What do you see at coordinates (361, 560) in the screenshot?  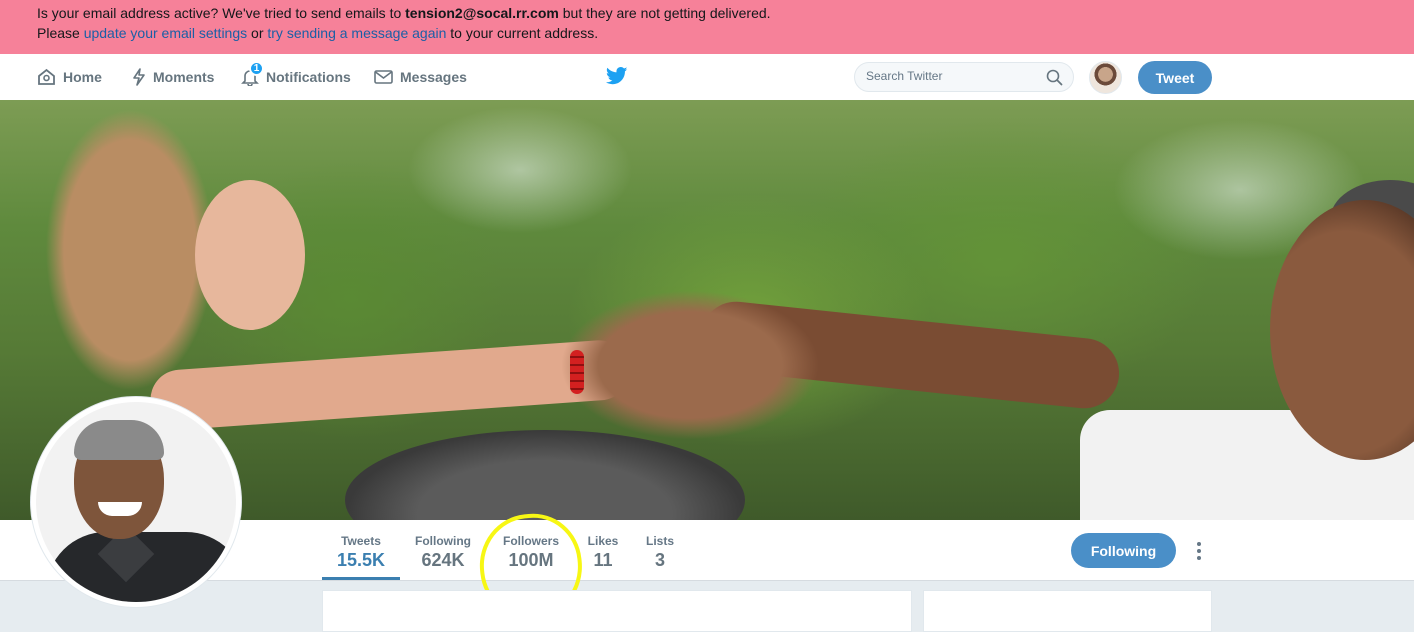 I see `stat-value: 15.5K` at bounding box center [361, 560].